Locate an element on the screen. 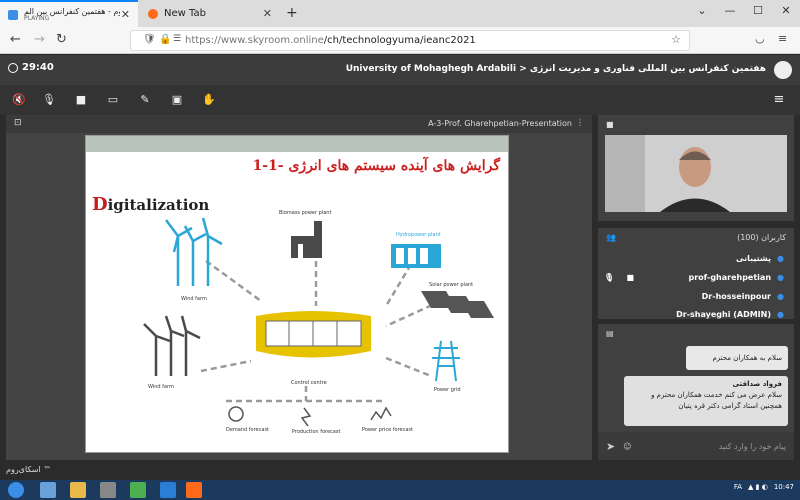  control-centre-label: Control centre is located at coordinates (309, 383).